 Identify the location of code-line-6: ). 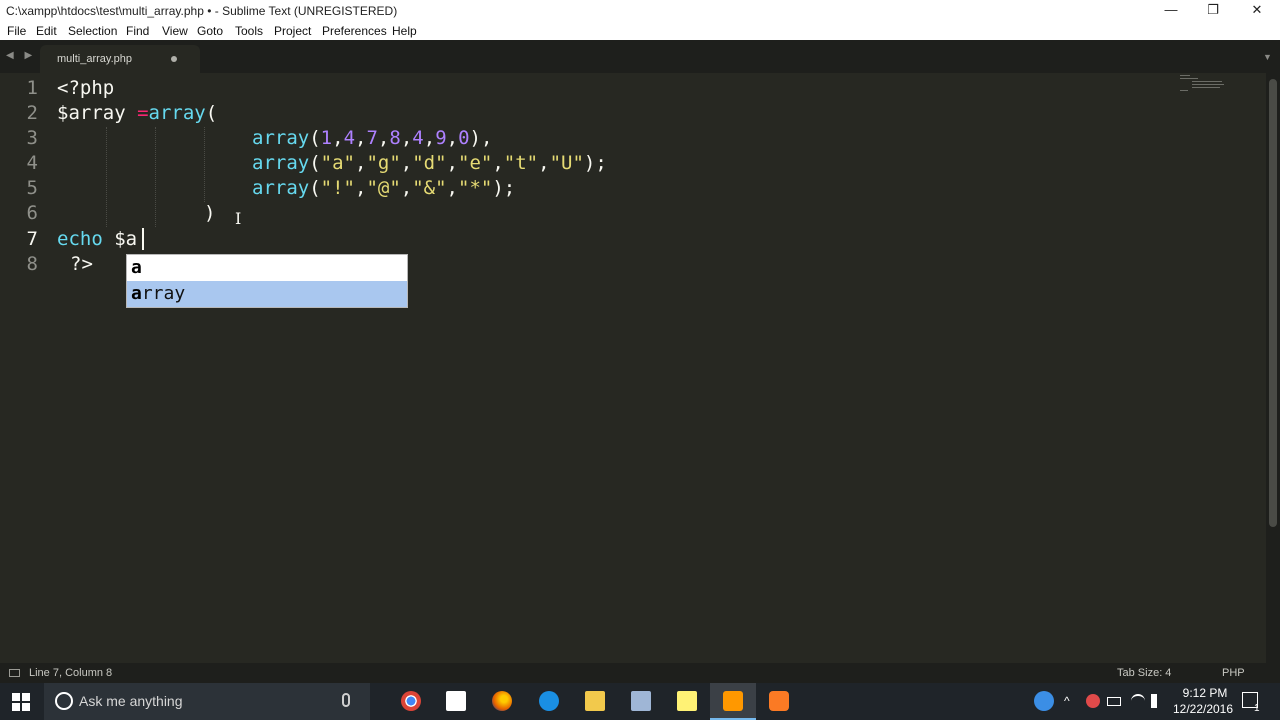
(209, 213).